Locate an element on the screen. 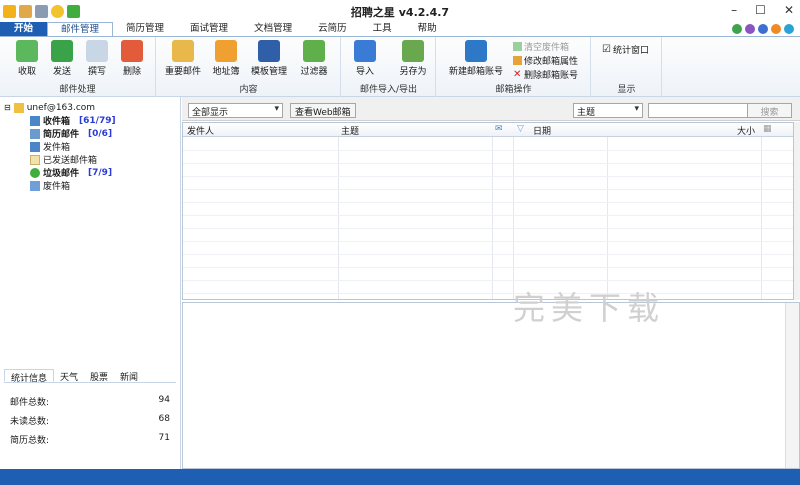 The width and height of the screenshot is (800, 485). save-as-icon is located at coordinates (413, 51).